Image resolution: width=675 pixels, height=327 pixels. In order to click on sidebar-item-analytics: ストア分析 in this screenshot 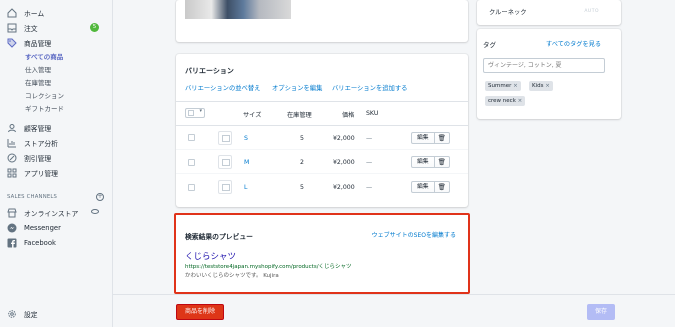, I will do `click(57, 143)`.